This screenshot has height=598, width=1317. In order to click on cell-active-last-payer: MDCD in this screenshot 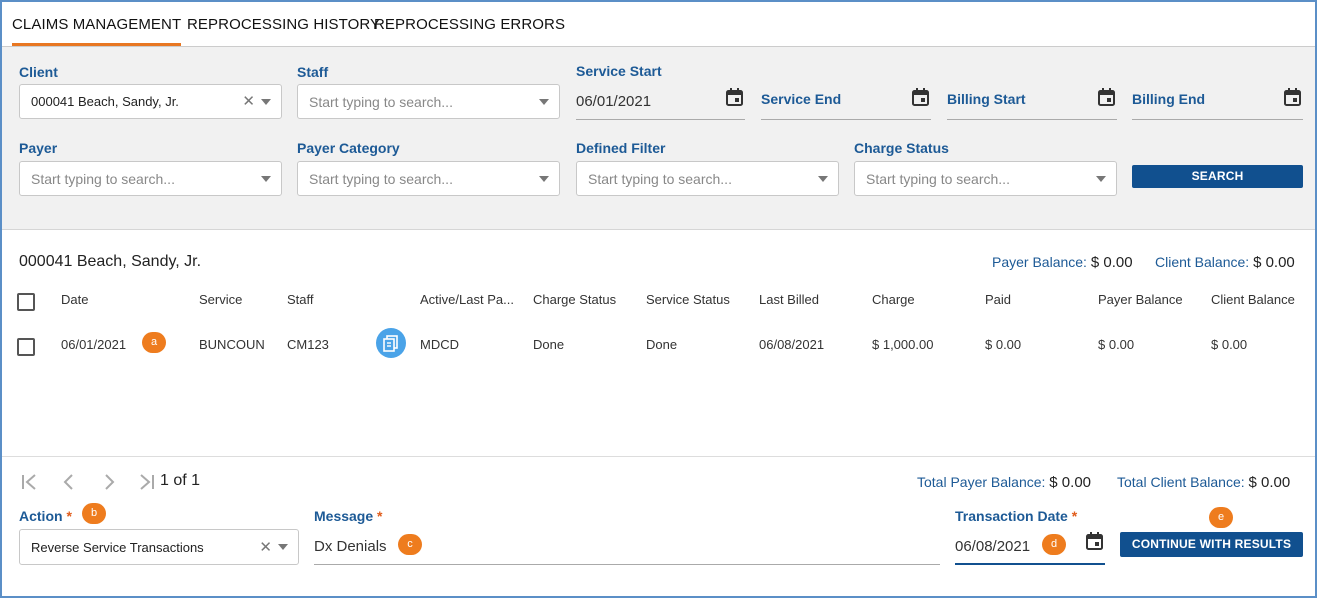, I will do `click(439, 344)`.